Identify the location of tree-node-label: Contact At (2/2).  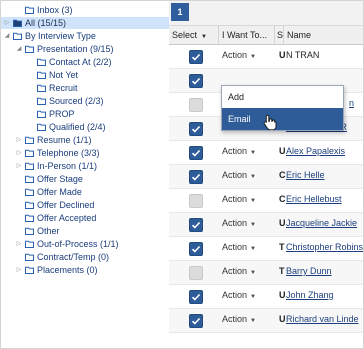
(80, 62).